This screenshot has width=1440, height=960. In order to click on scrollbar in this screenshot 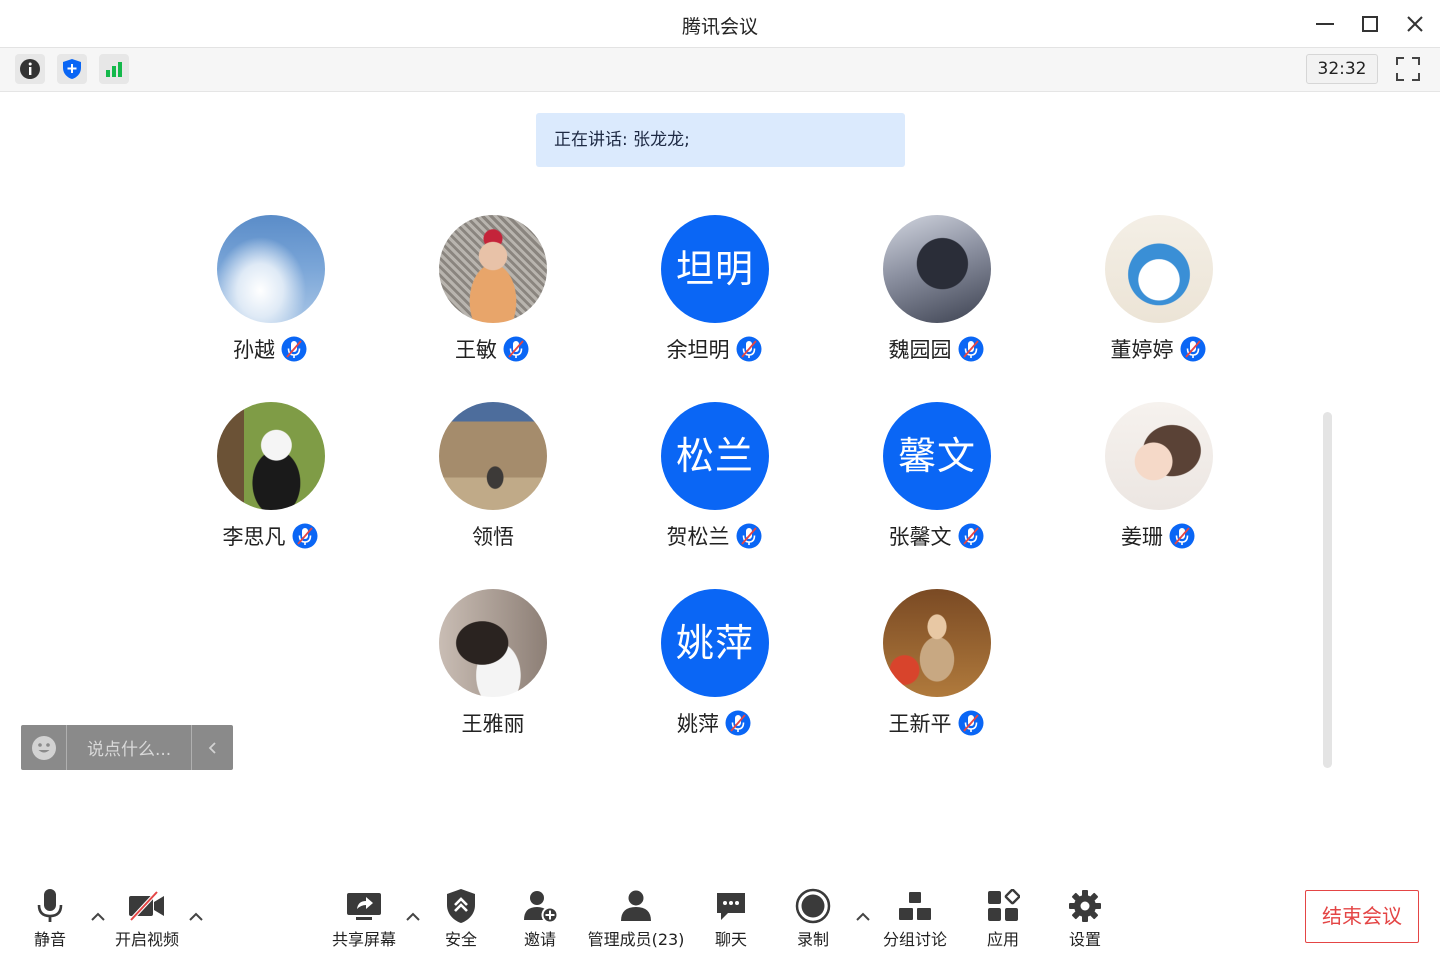, I will do `click(1327, 590)`.